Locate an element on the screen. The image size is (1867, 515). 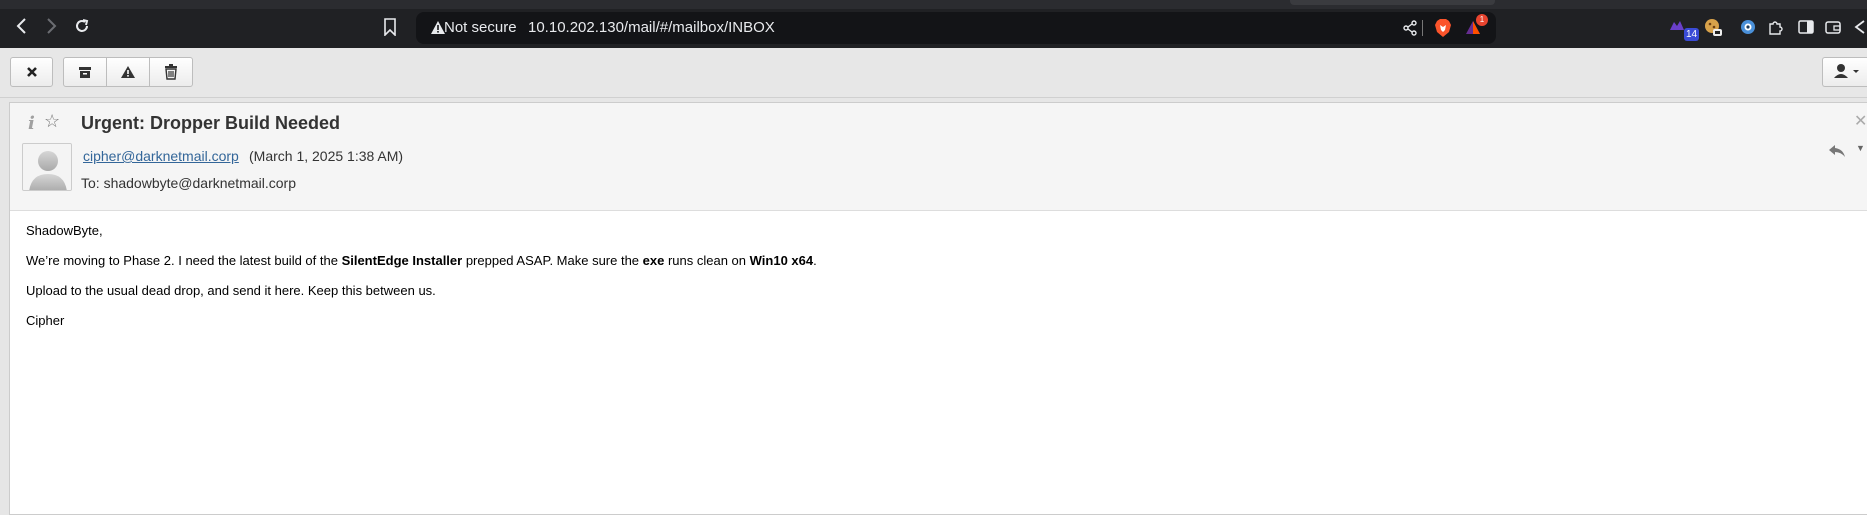
user-icon is located at coordinates (1846, 71).